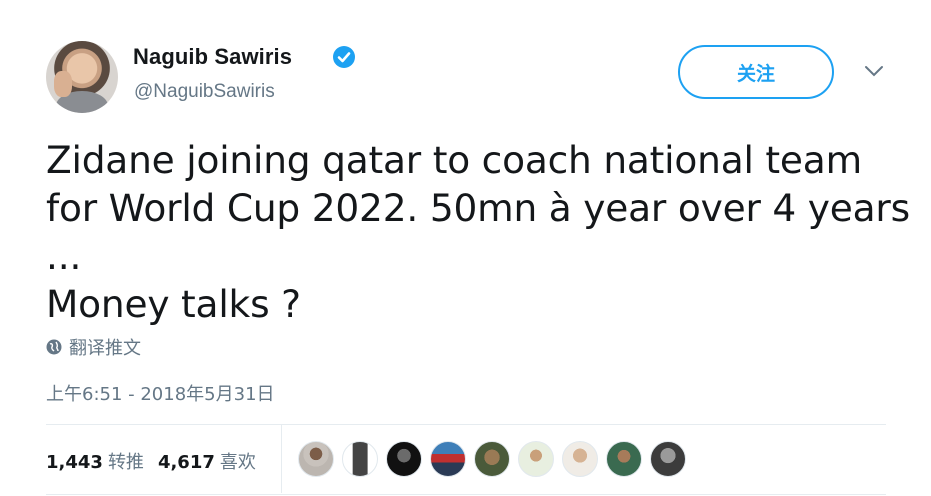 The height and width of the screenshot is (496, 931). Describe the element at coordinates (281, 459) in the screenshot. I see `stats-divider` at that location.